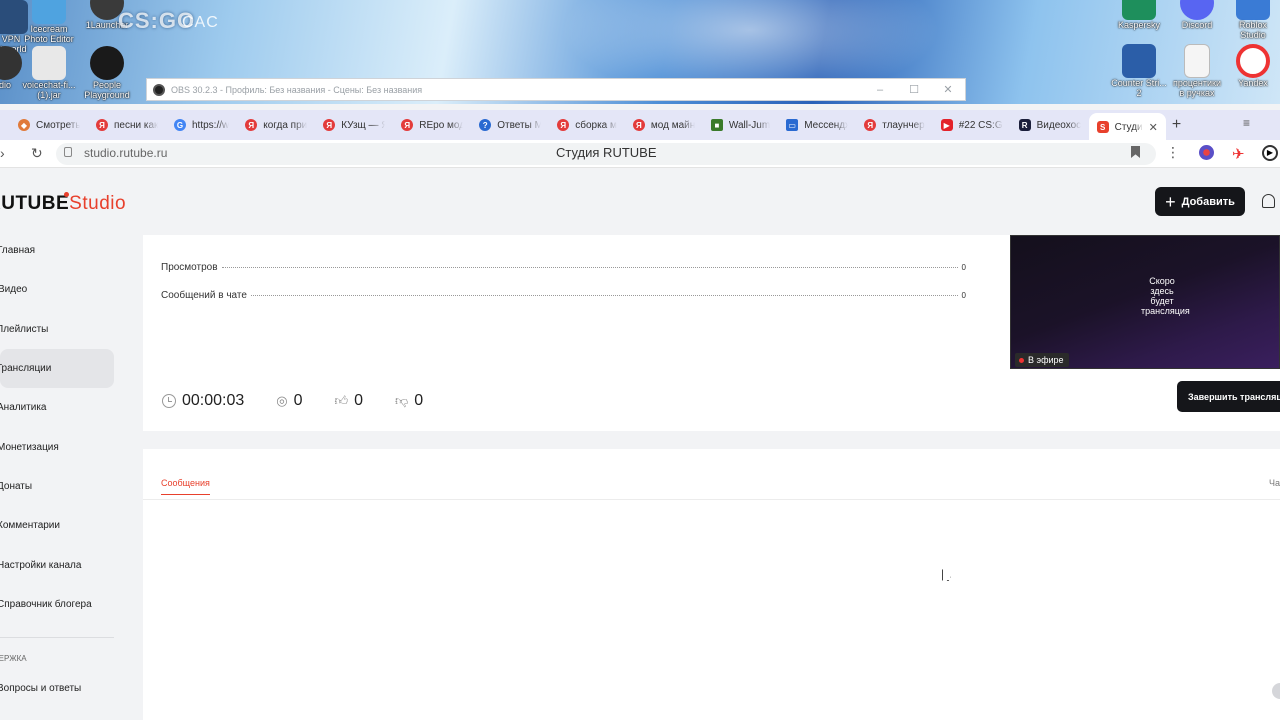 This screenshot has width=1280, height=720. I want to click on bell-icon, so click(1268, 201).